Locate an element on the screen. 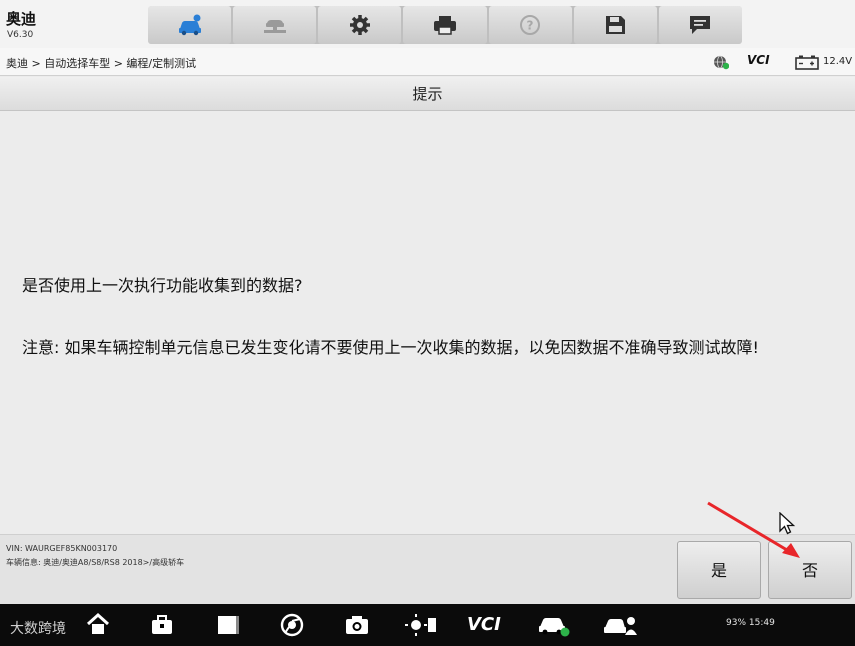 This screenshot has width=855, height=646. toolbar-message-button is located at coordinates (700, 25).